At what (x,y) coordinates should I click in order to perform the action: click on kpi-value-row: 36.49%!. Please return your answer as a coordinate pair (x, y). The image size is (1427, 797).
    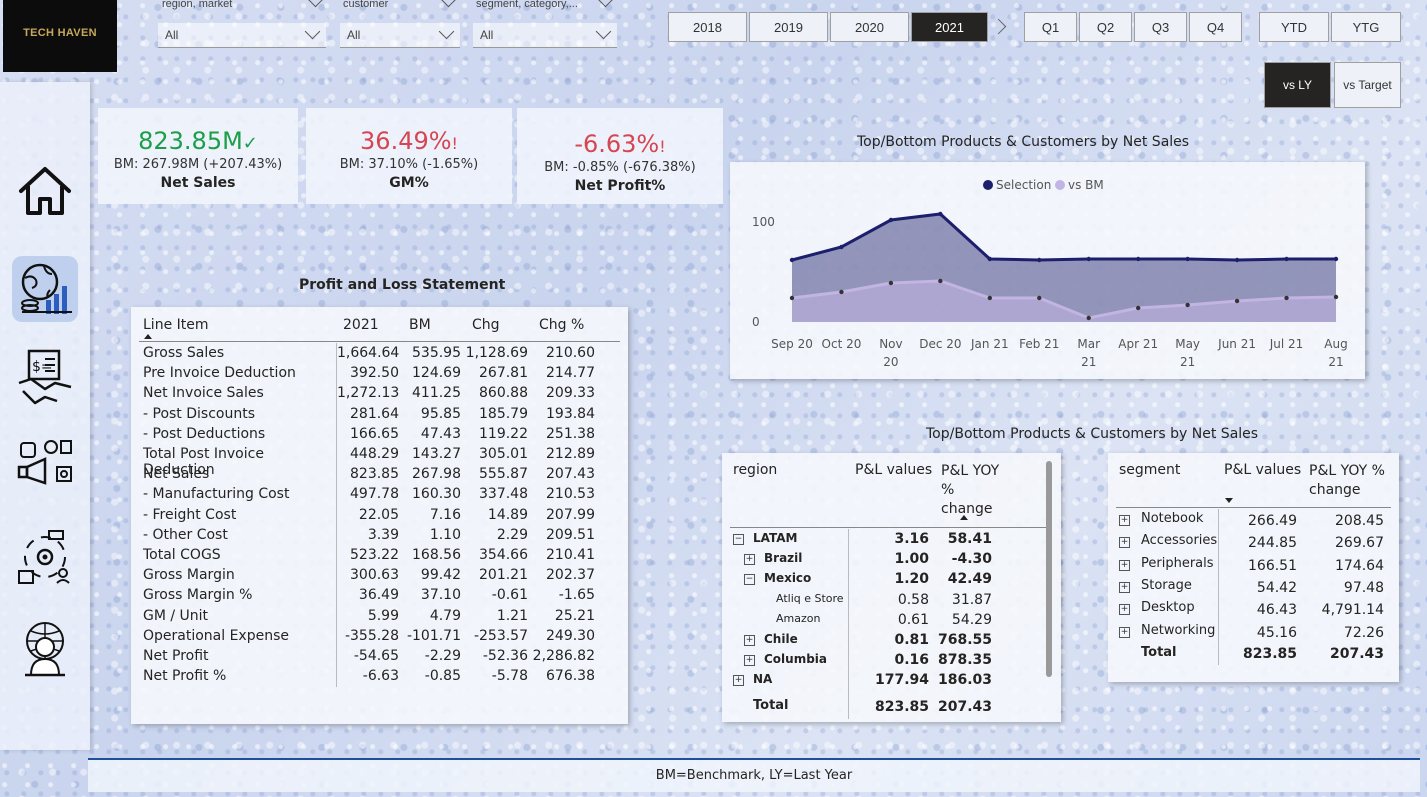
    Looking at the image, I should click on (409, 141).